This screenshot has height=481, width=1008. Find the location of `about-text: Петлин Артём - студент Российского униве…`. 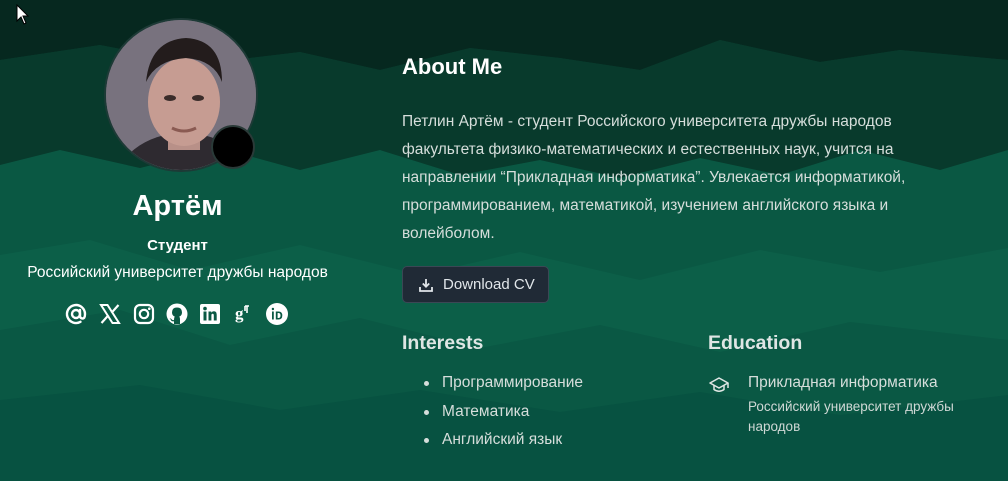

about-text: Петлин Артём - студент Российского униве… is located at coordinates (654, 177).